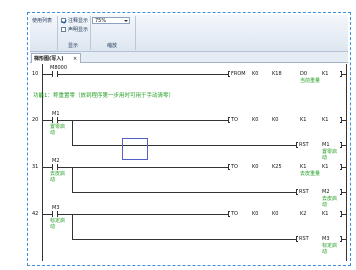 The height and width of the screenshot is (270, 356). What do you see at coordinates (303, 74) in the screenshot?
I see `instruction-operand: D0` at bounding box center [303, 74].